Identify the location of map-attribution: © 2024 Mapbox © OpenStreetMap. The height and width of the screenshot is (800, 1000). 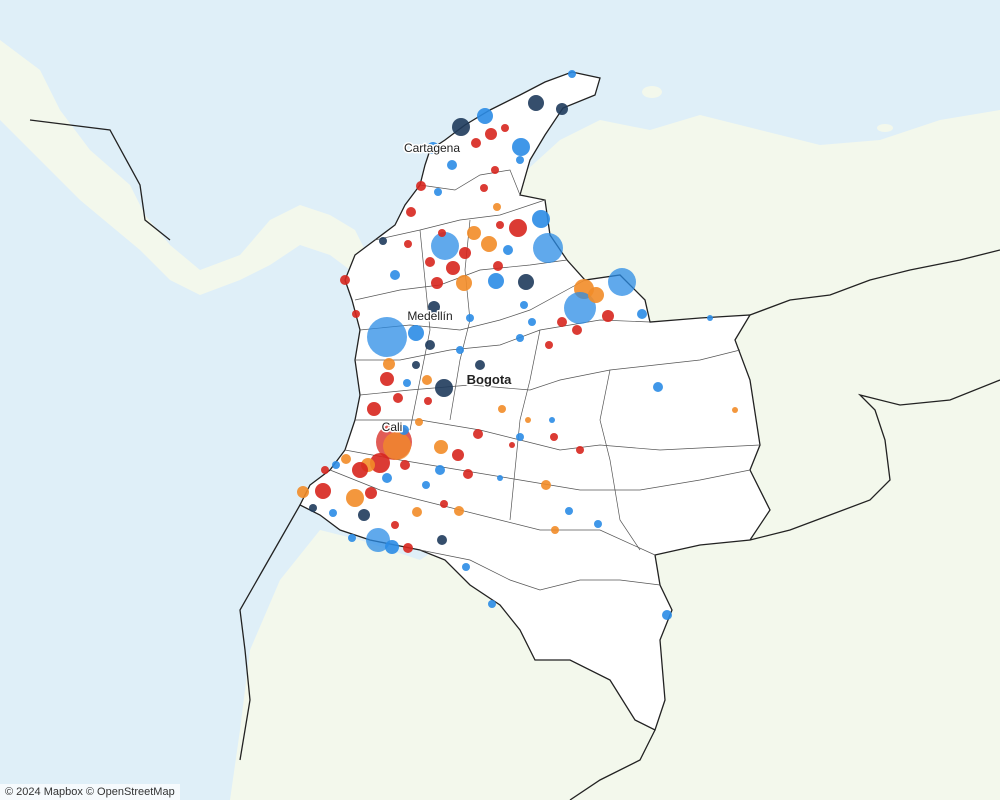
(90, 792).